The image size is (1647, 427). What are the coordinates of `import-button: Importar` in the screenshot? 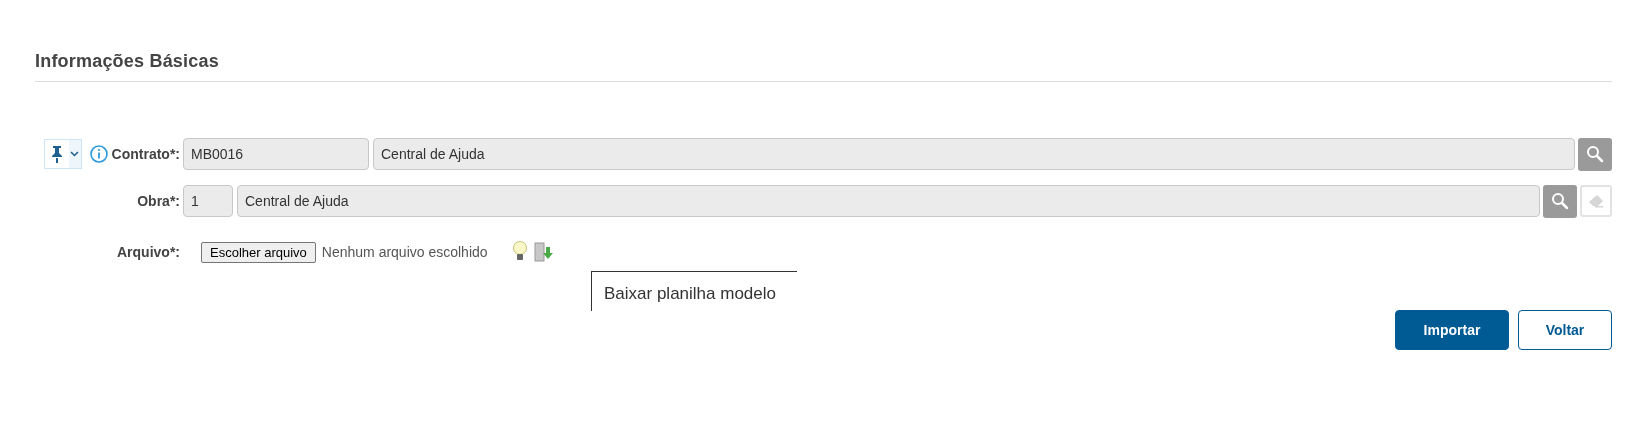 It's located at (1452, 330).